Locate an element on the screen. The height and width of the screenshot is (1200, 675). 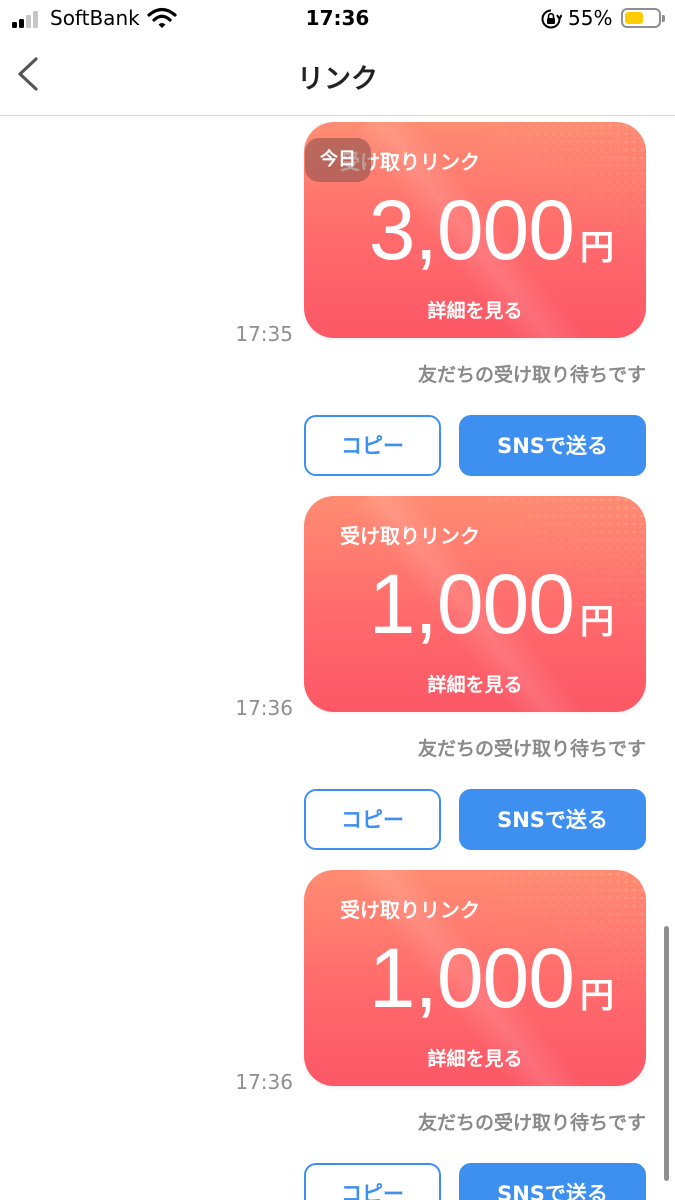
date-badge: 今日 is located at coordinates (338, 160).